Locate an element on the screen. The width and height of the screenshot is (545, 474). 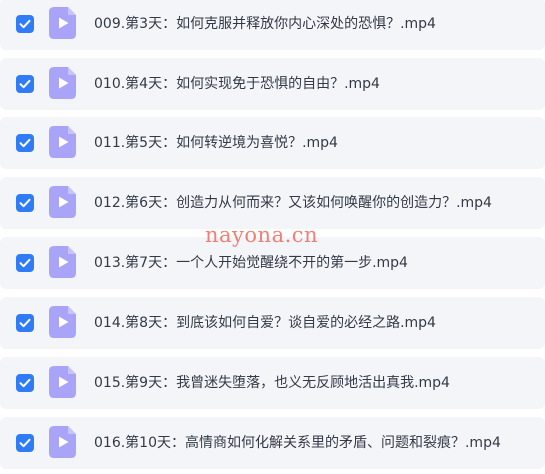
file-row: 014.第8天：到底该如何自爱？谈自爱的必经之路.mp4 is located at coordinates (272, 323).